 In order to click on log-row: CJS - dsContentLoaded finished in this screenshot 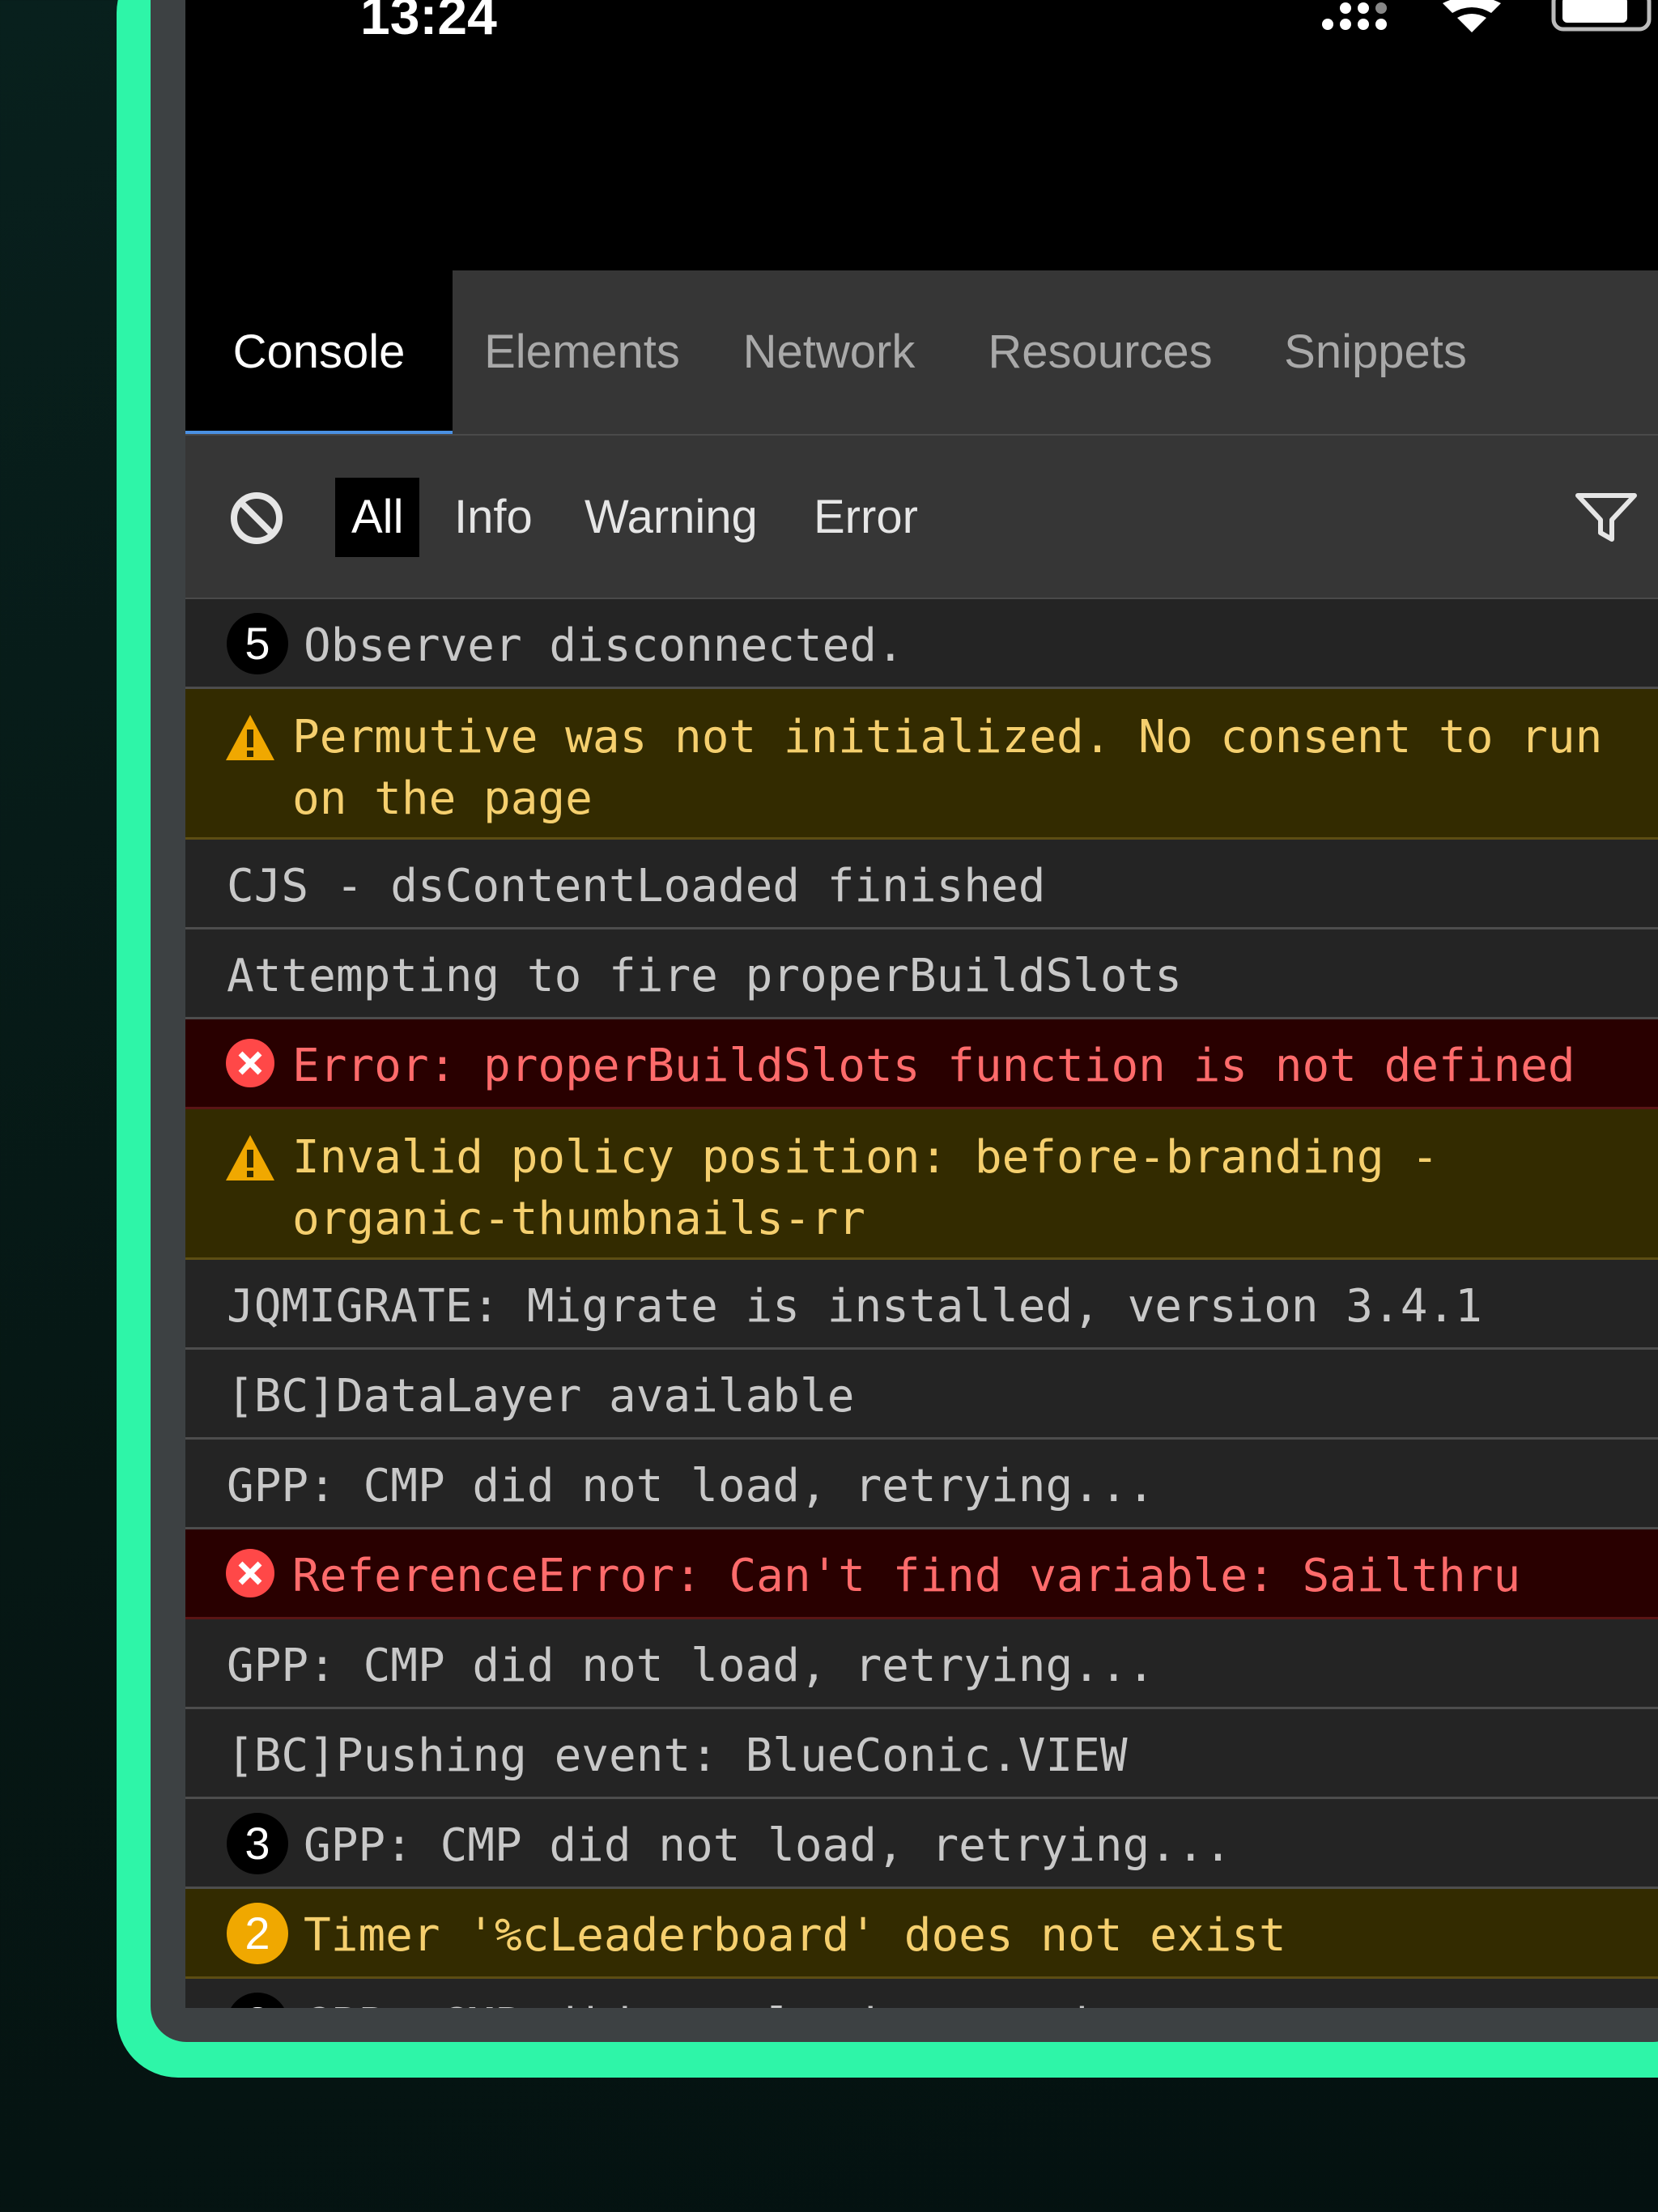, I will do `click(921, 885)`.